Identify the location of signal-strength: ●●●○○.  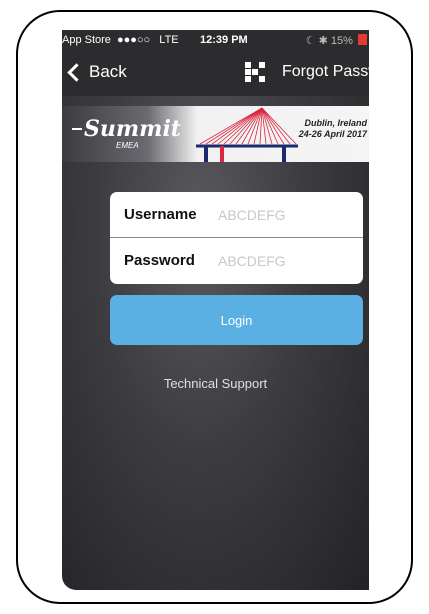
(133, 40).